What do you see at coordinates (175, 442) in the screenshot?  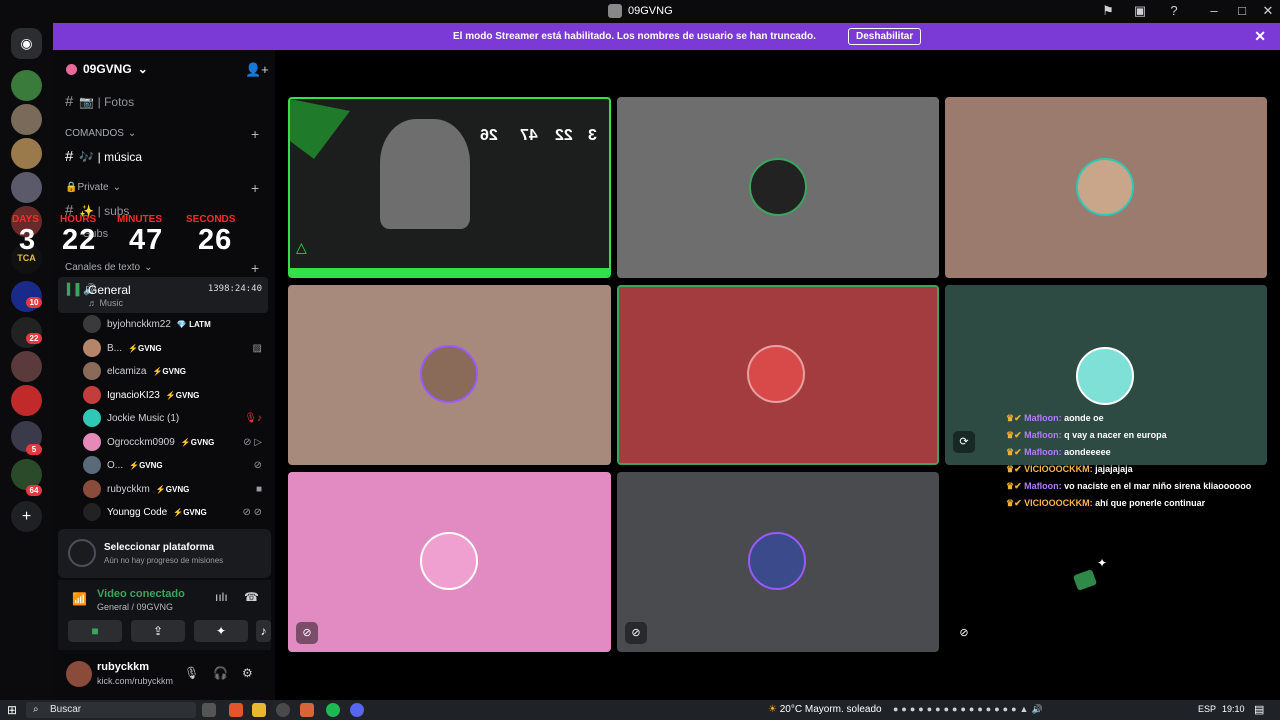 I see `voice-member: Ogrocckm0909 ⚡GVNG ⊘ ▷` at bounding box center [175, 442].